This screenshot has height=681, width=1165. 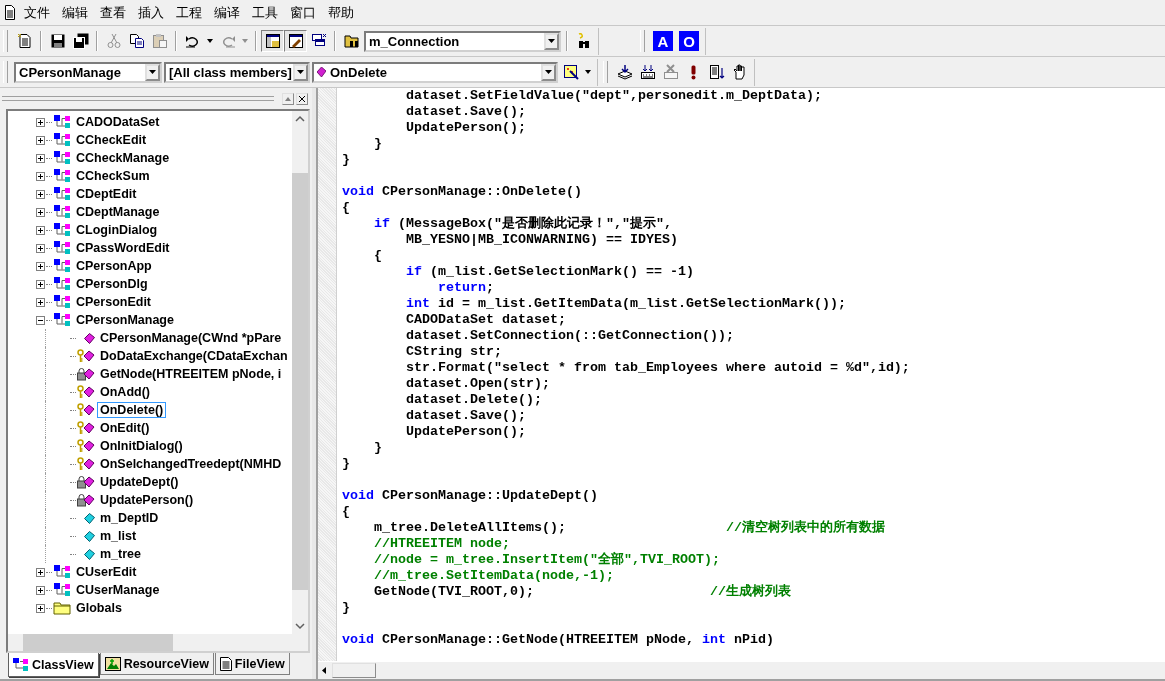 What do you see at coordinates (132, 410) in the screenshot?
I see `tree-item: OnDelete()` at bounding box center [132, 410].